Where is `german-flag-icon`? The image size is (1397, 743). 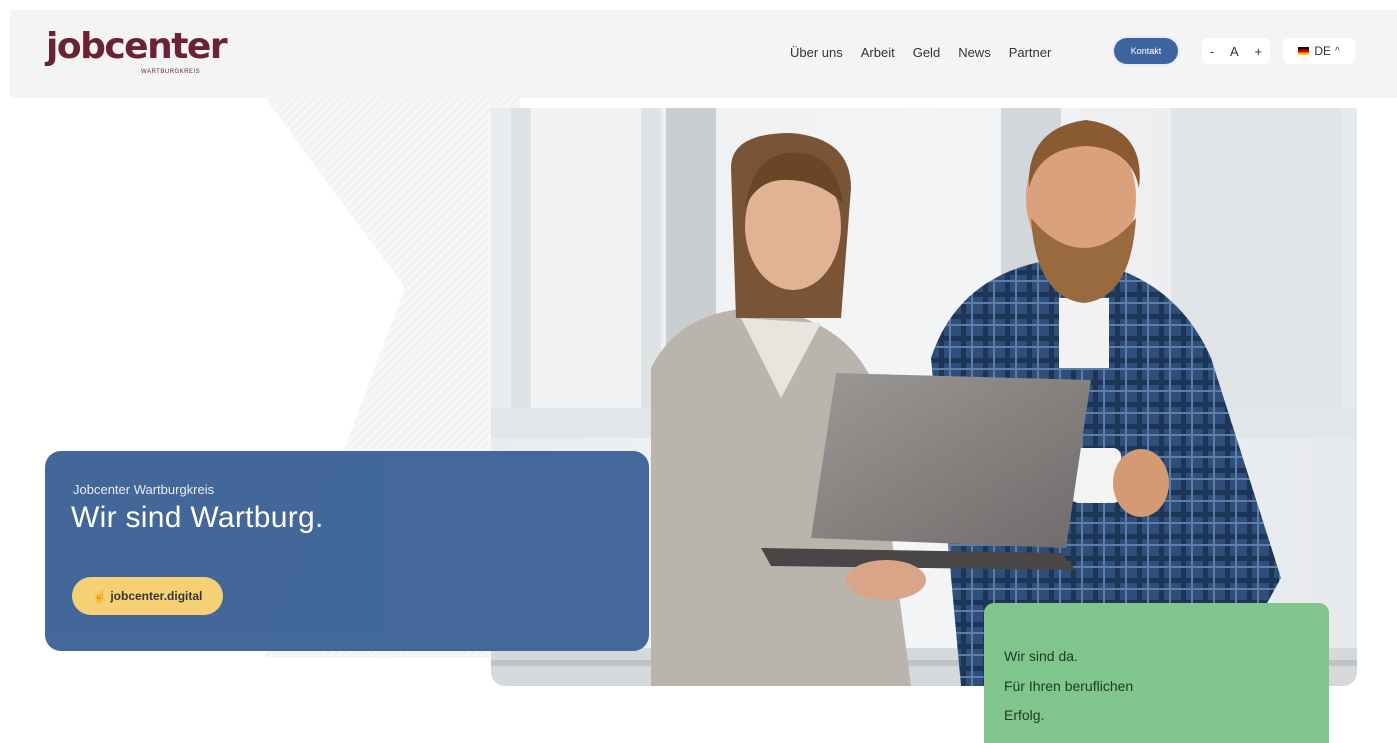 german-flag-icon is located at coordinates (1304, 51).